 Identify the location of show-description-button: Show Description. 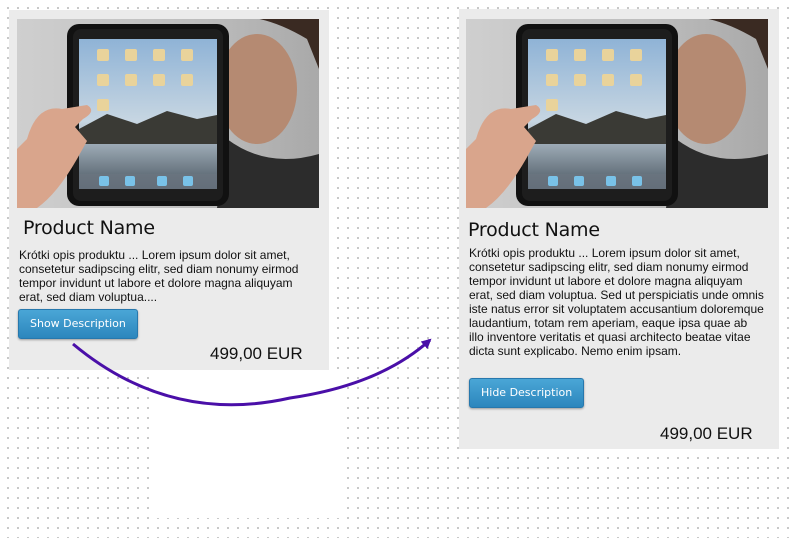
(78, 324).